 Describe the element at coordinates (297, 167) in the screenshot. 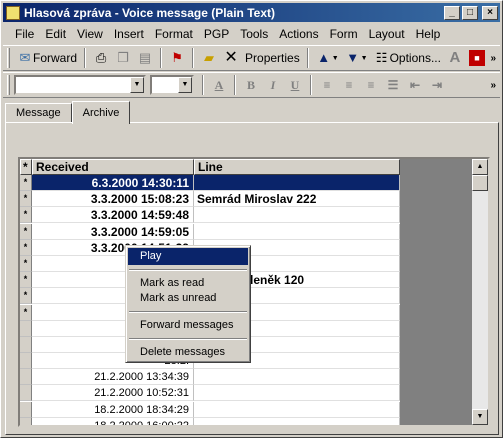

I see `column-header-line: Line` at that location.